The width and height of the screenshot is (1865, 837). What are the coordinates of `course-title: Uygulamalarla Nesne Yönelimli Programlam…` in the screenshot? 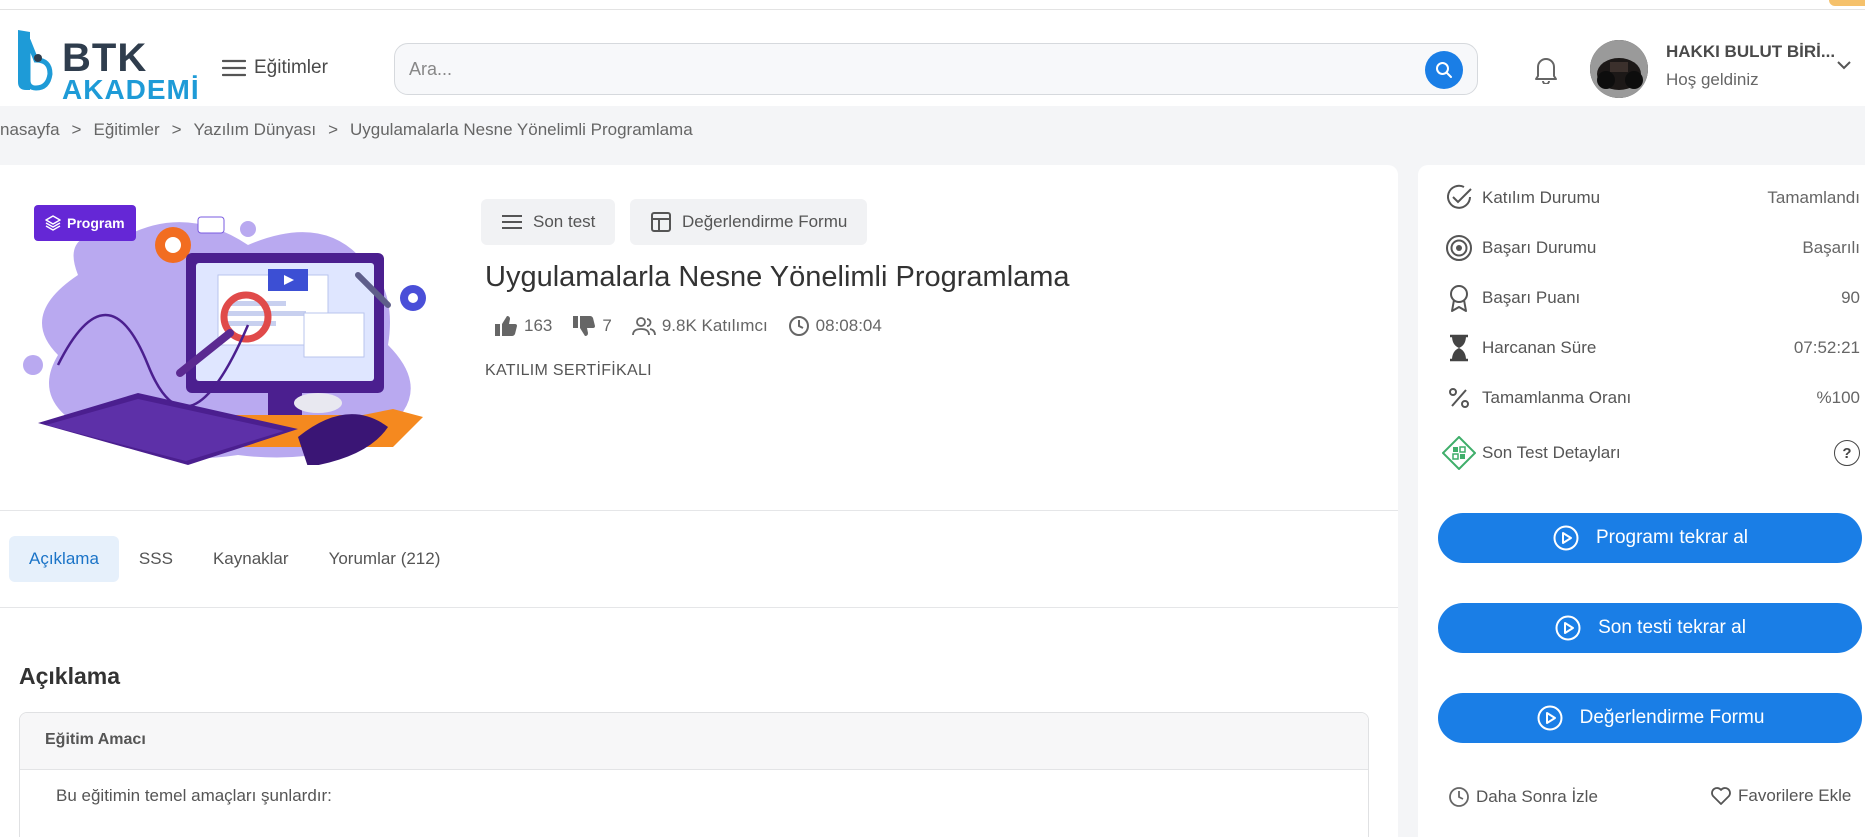 It's located at (777, 277).